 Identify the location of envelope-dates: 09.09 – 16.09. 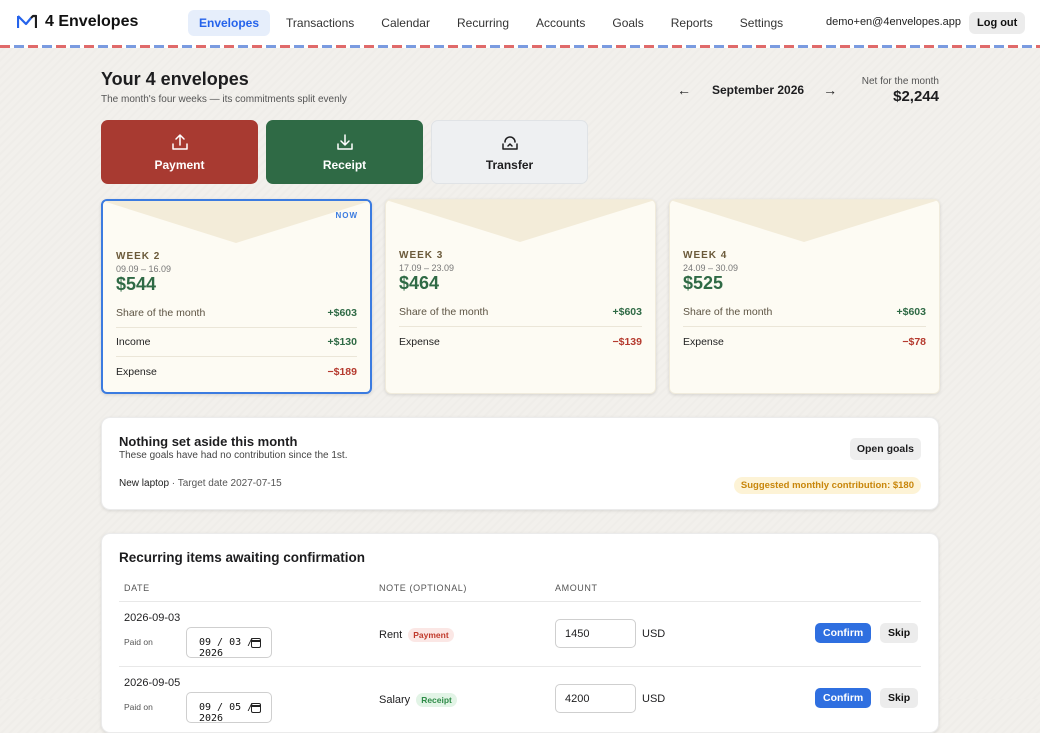
(144, 269).